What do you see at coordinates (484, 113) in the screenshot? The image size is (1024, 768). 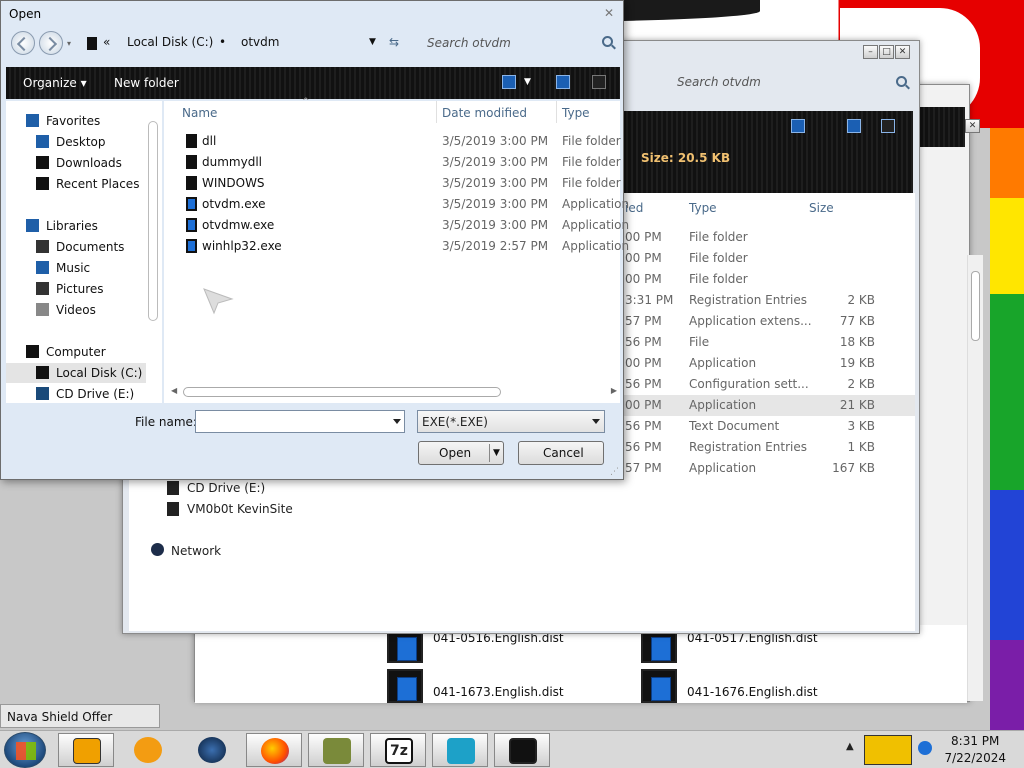 I see `column-date: Date modified` at bounding box center [484, 113].